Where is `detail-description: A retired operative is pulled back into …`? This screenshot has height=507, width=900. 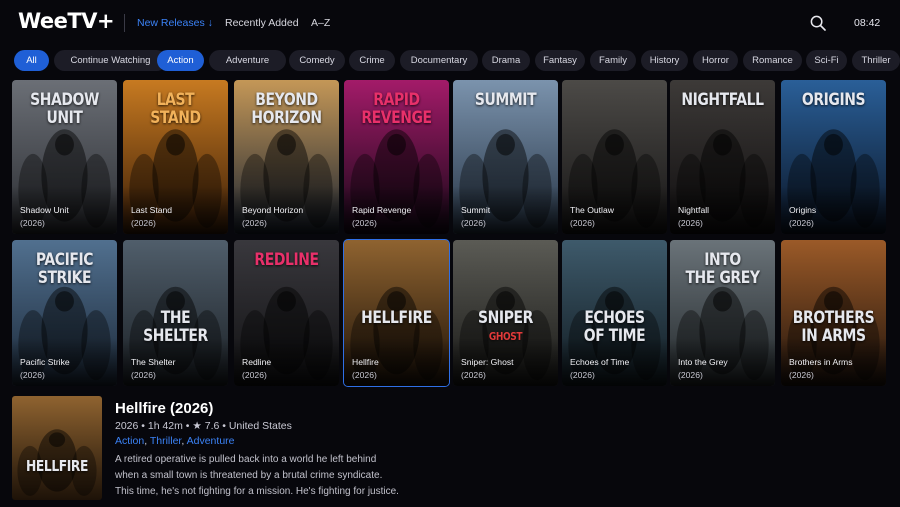
detail-description: A retired operative is pulled back into … is located at coordinates (265, 476).